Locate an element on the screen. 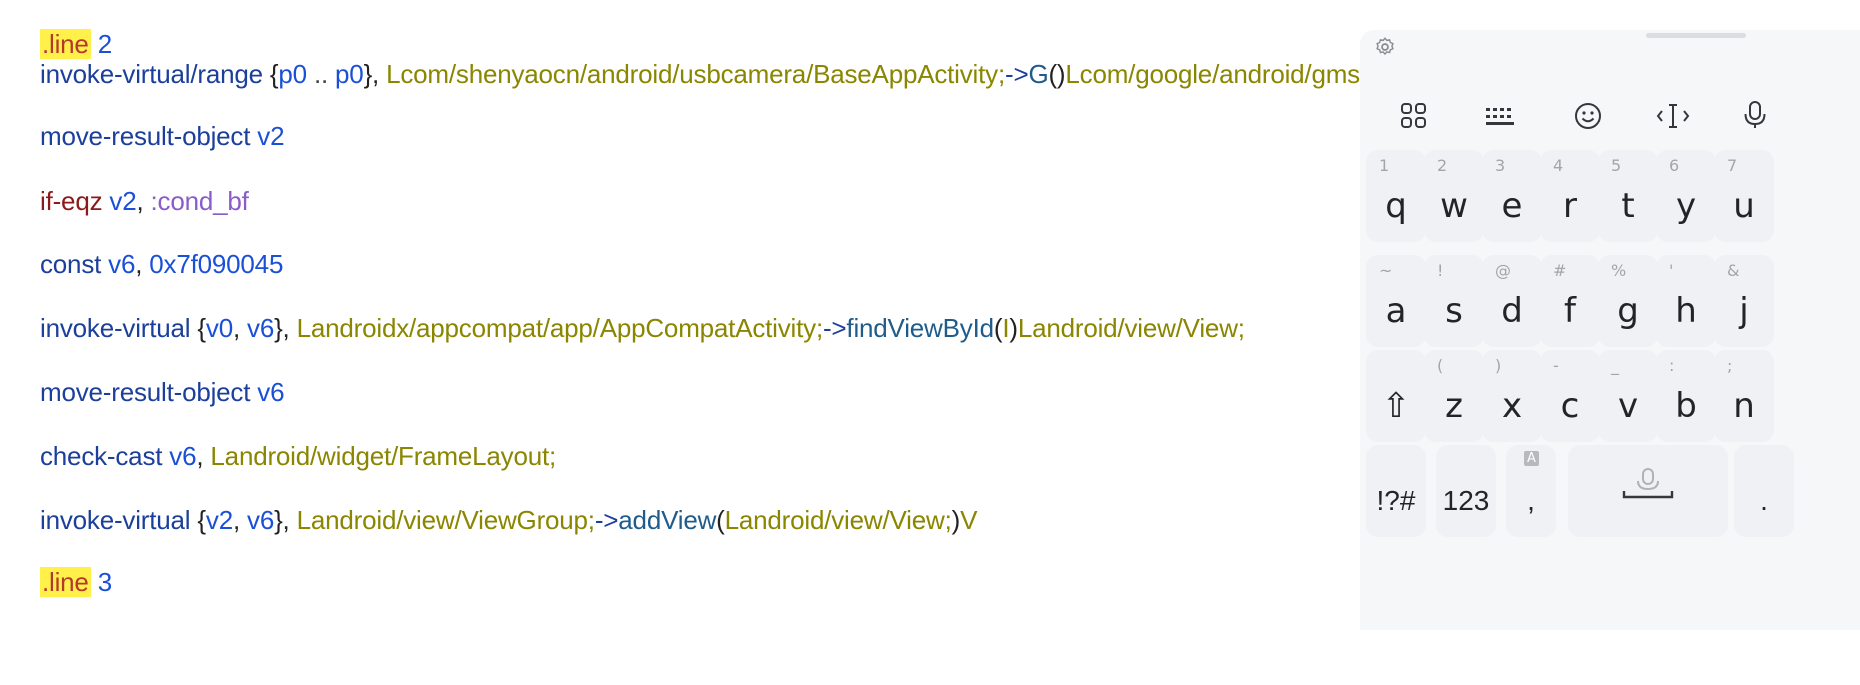 This screenshot has height=685, width=1860. key-hint-label: ( is located at coordinates (1440, 365).